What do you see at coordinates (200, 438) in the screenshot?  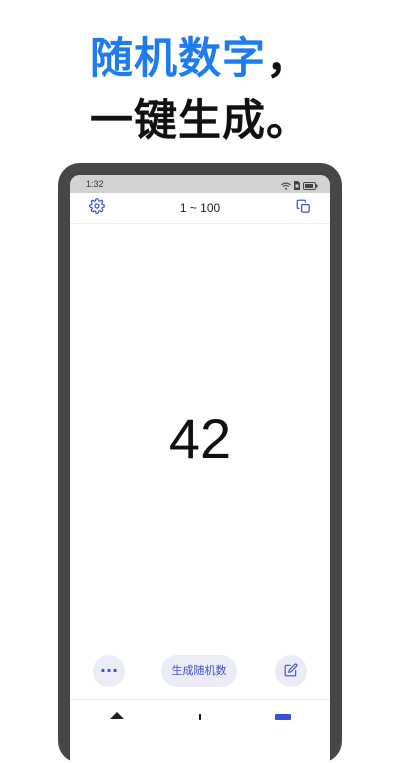 I see `random-number: 42` at bounding box center [200, 438].